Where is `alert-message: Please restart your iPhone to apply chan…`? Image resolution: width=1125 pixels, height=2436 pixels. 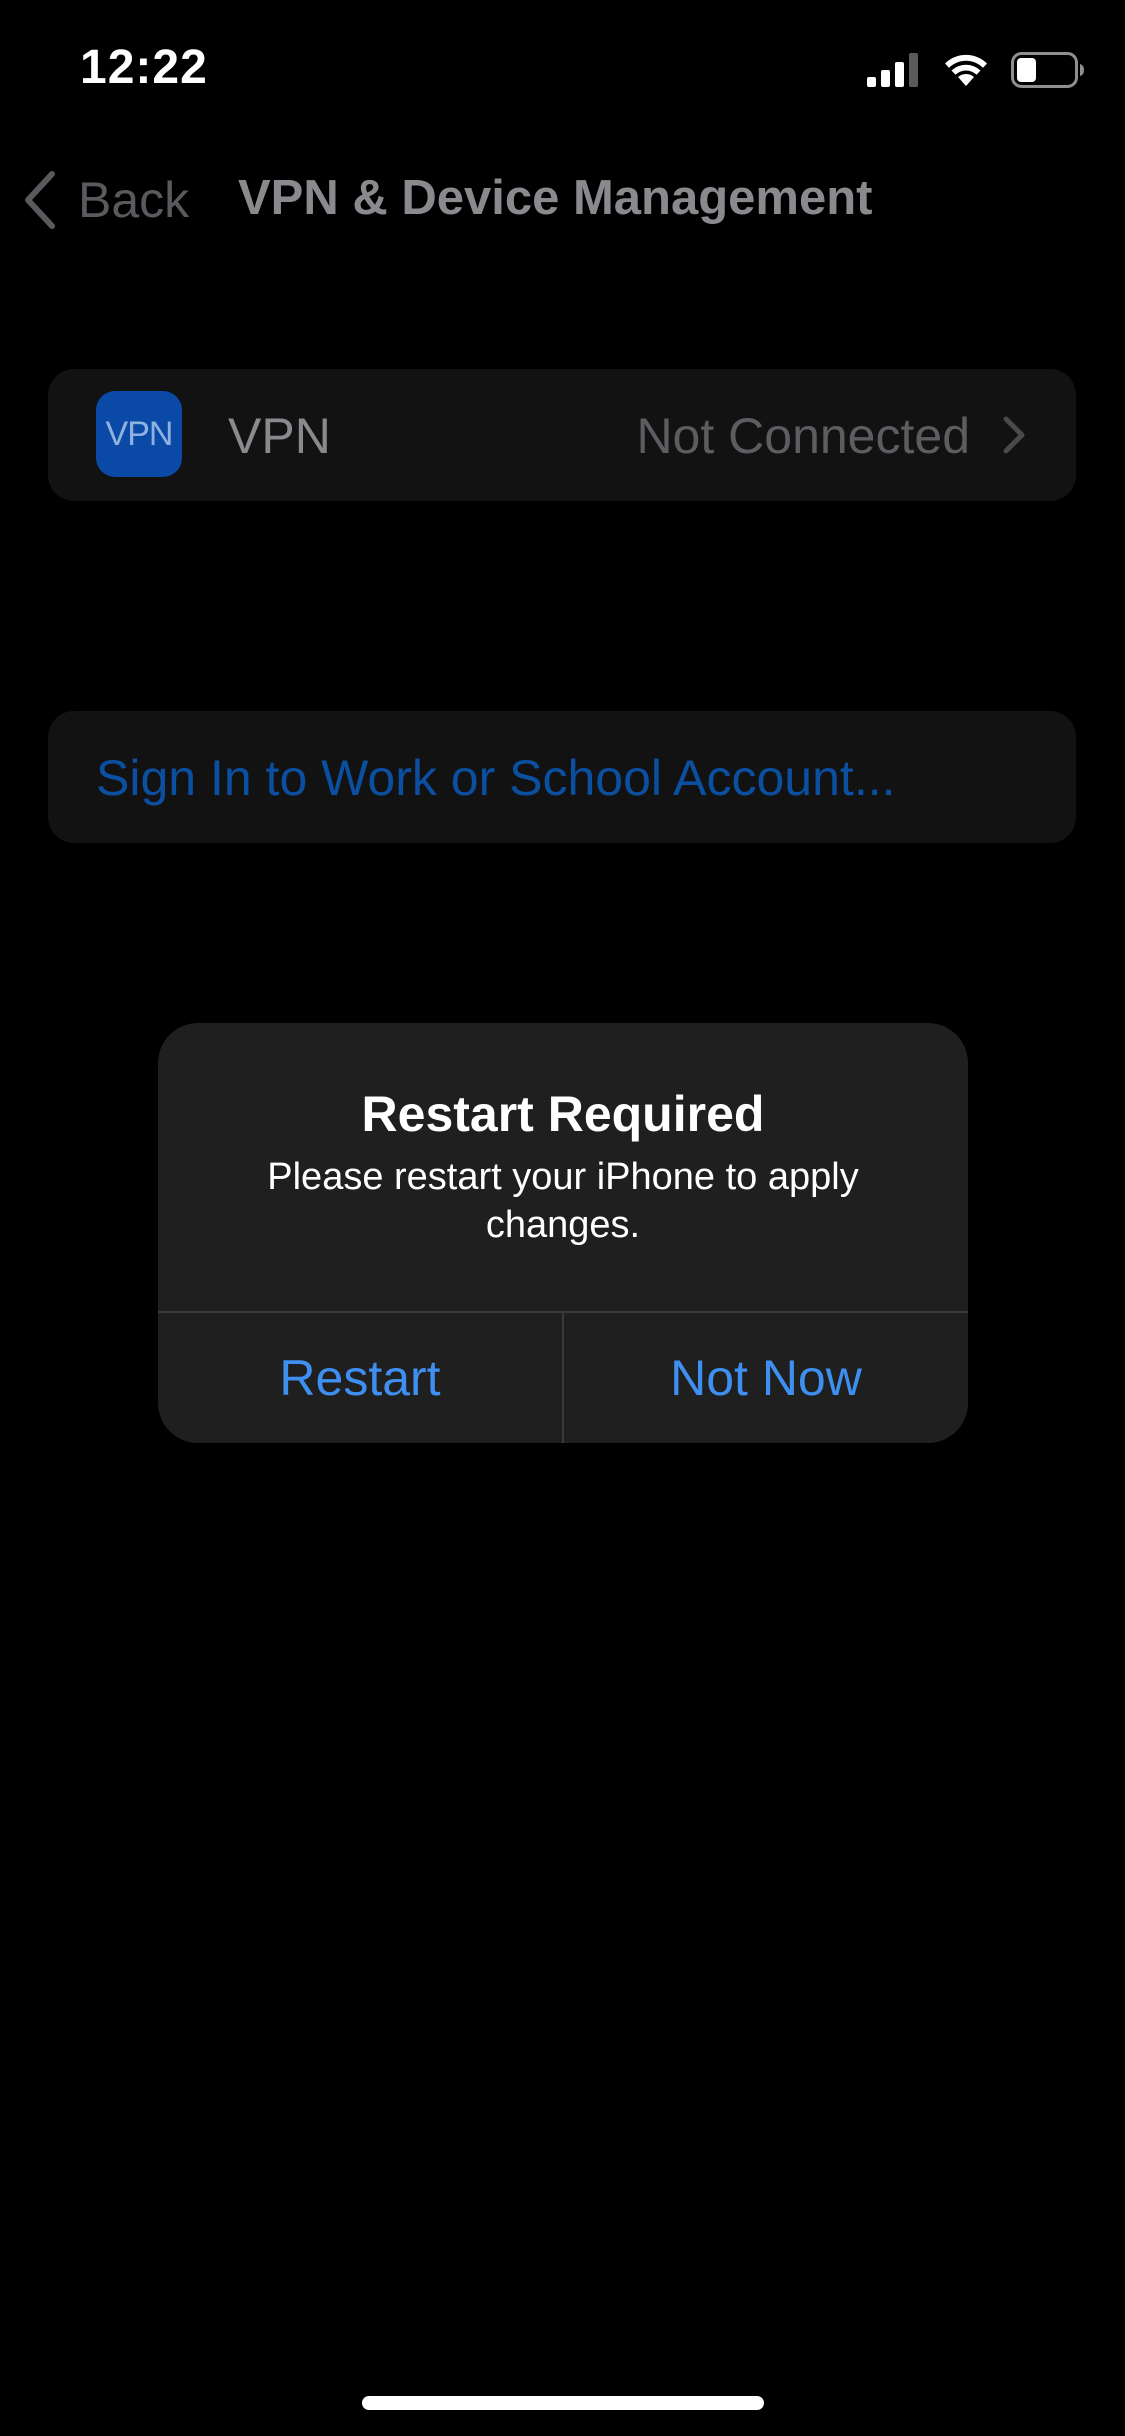 alert-message: Please restart your iPhone to apply chan… is located at coordinates (563, 1201).